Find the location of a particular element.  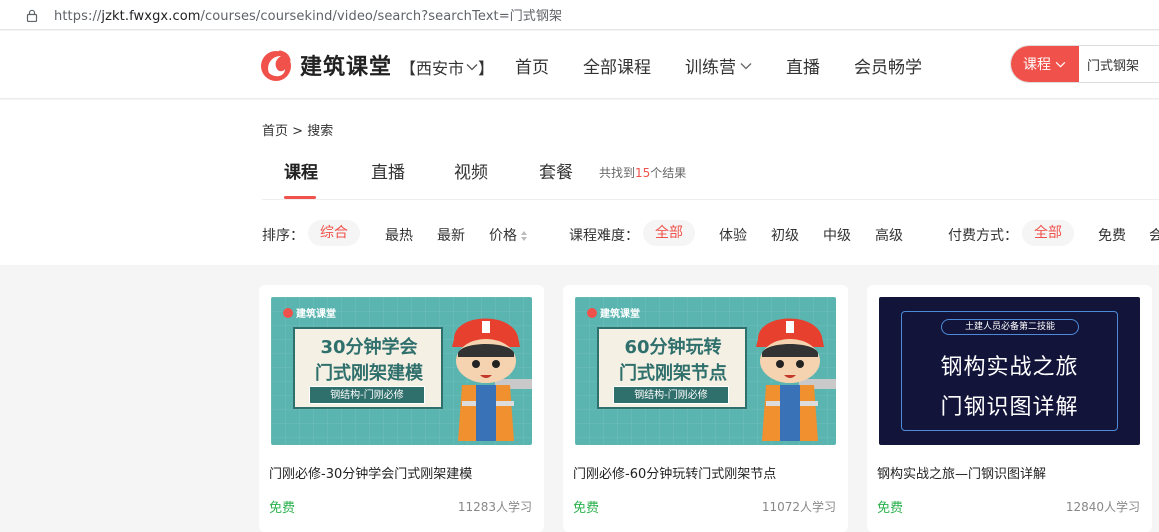

nav-label: 会员畅学 is located at coordinates (888, 68).